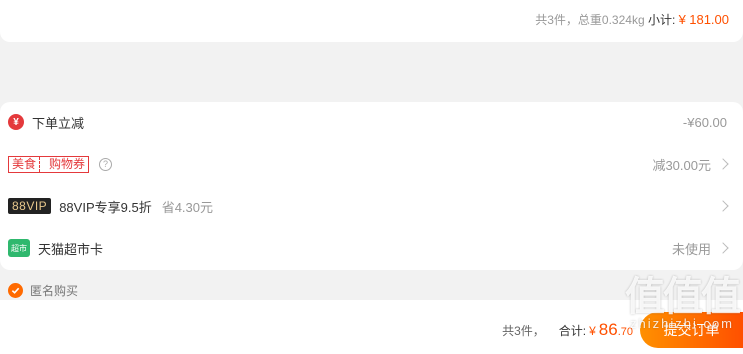 The image size is (743, 354). I want to click on checkmark-icon, so click(15, 290).